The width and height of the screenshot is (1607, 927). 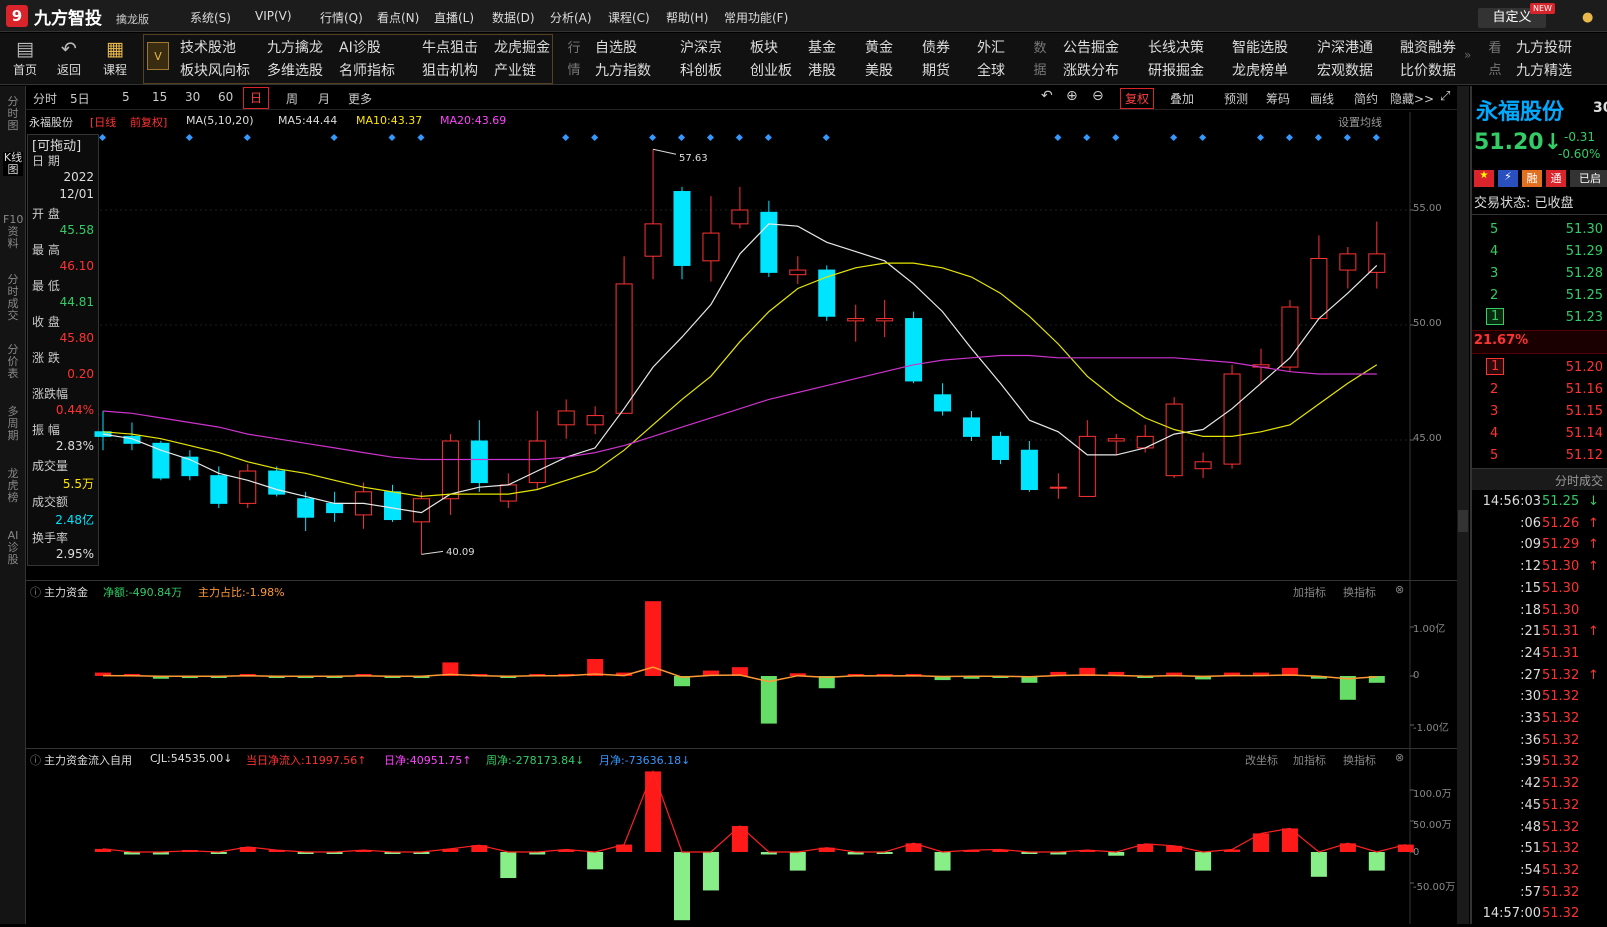 I want to click on panel2-help-icon: ⓘ, so click(x=35, y=760).